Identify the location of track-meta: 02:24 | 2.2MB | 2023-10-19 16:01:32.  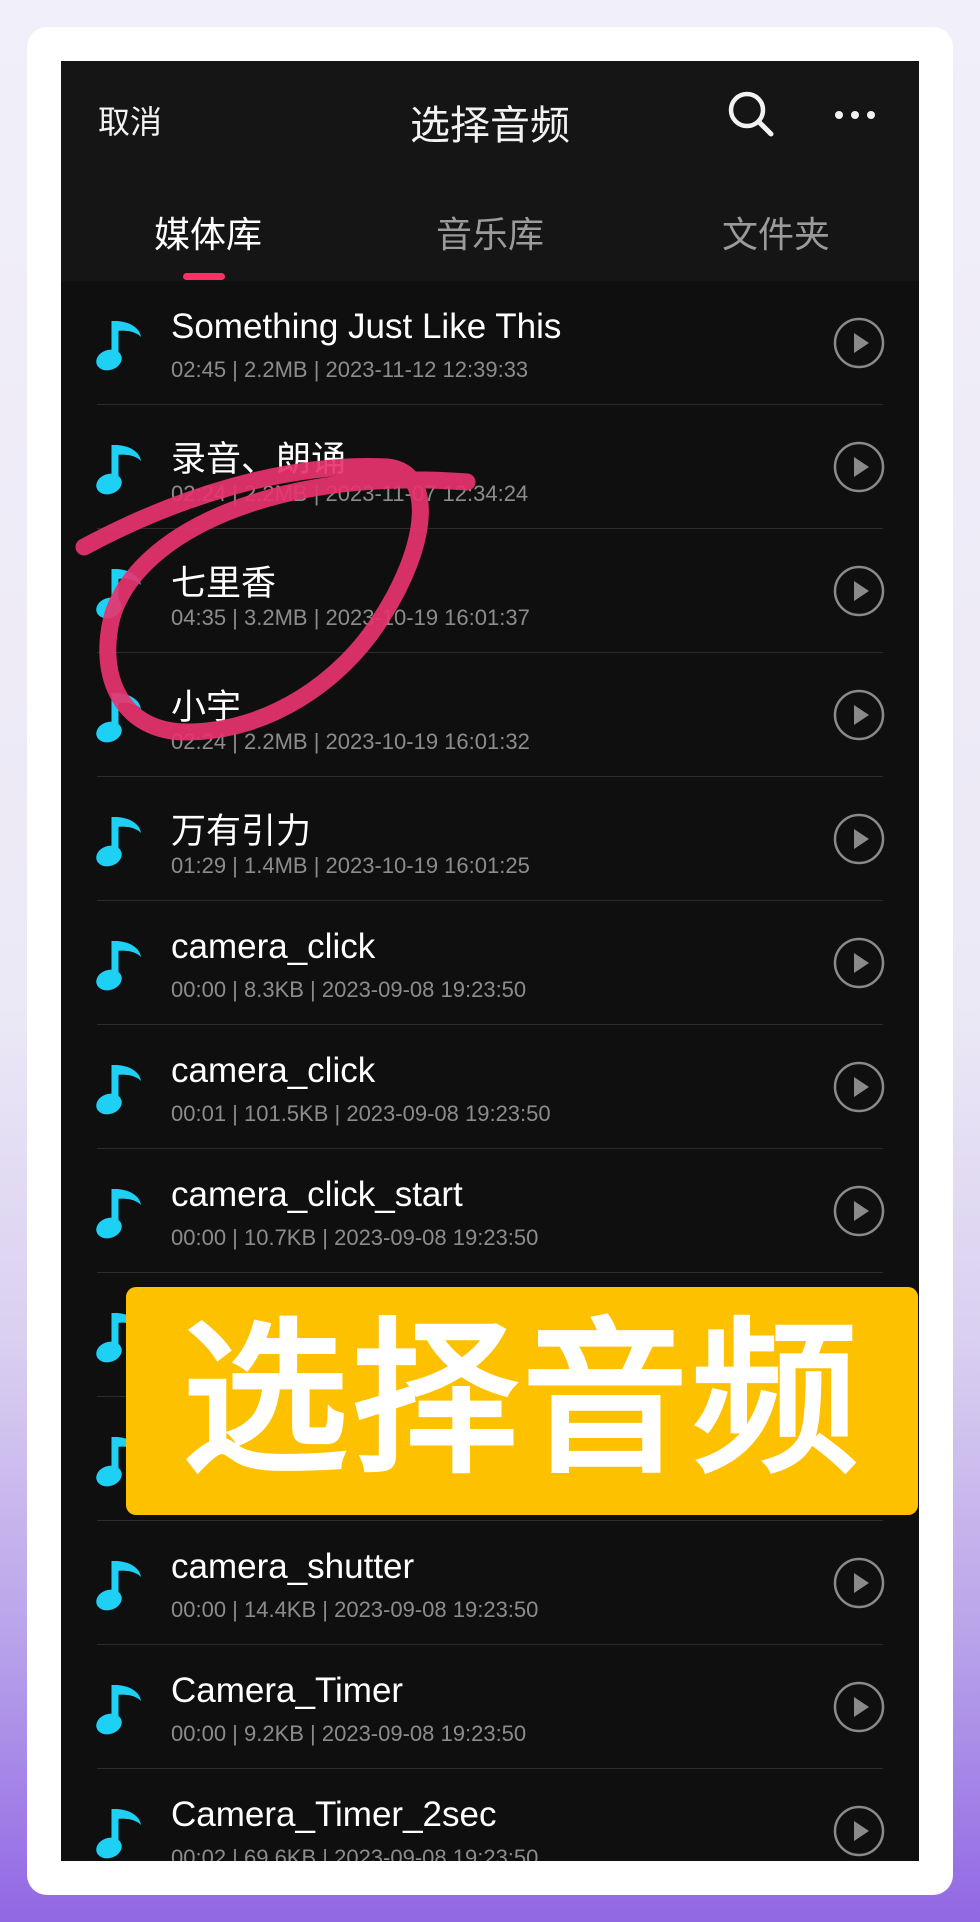
(350, 741).